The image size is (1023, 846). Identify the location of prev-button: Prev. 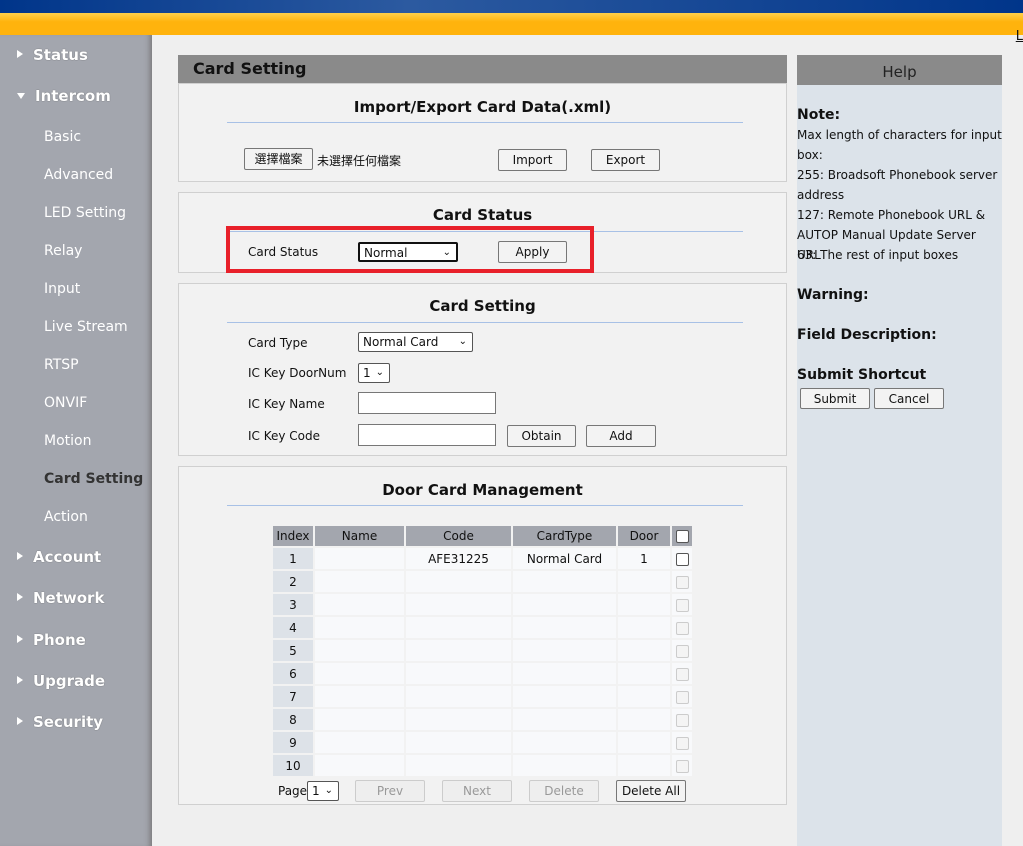
(390, 791).